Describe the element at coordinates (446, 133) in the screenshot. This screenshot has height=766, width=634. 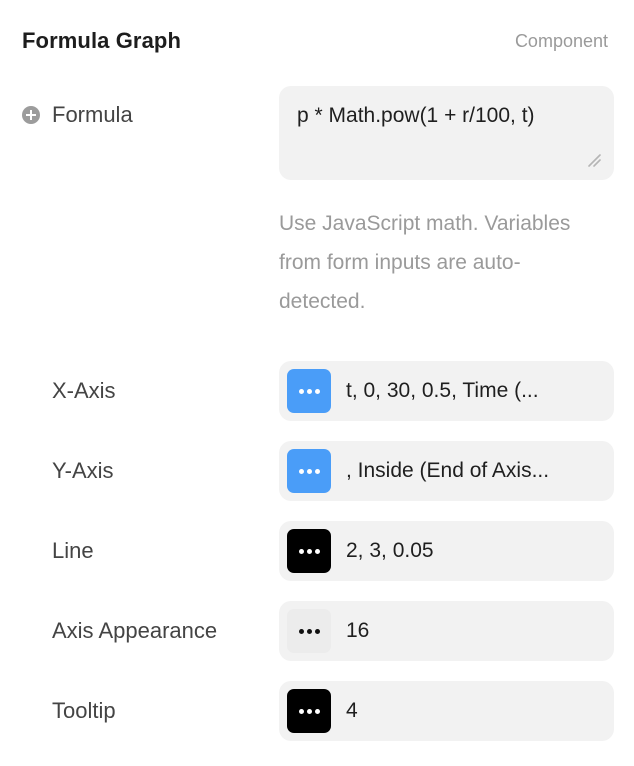
I see `formula-input: p * Math.pow(1 + r/100, t)` at that location.